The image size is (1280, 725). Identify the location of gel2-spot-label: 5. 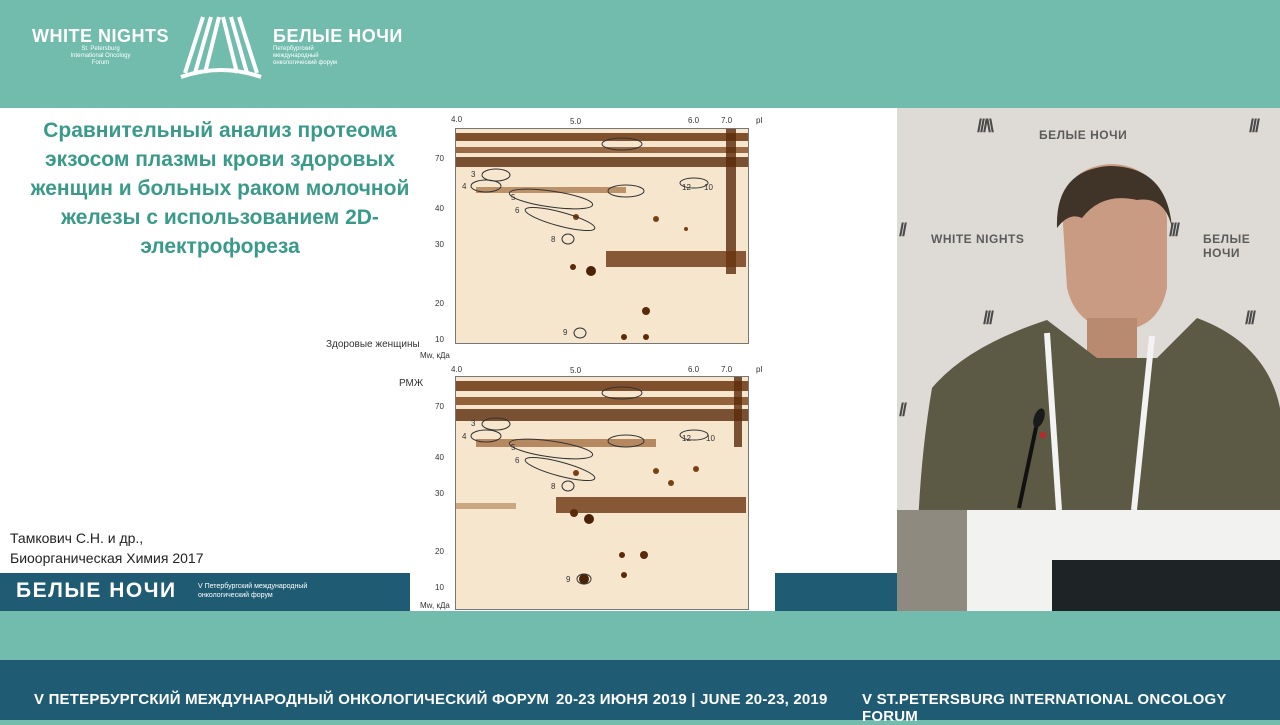
(513, 447).